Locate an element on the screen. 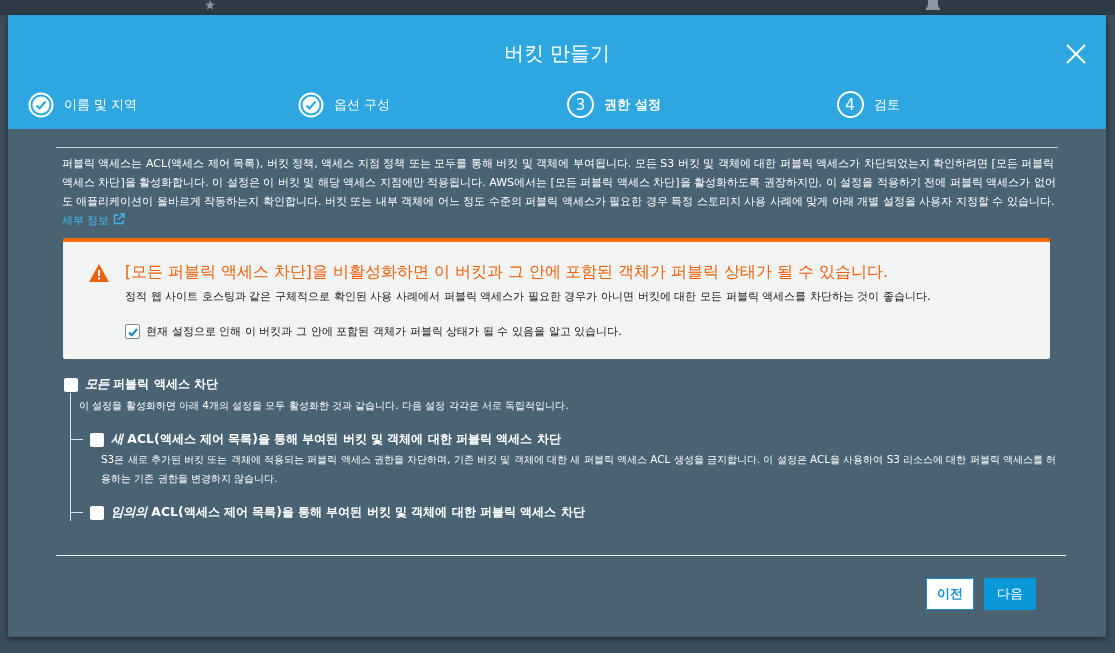 This screenshot has width=1115, height=653. star-icon is located at coordinates (210, 5).